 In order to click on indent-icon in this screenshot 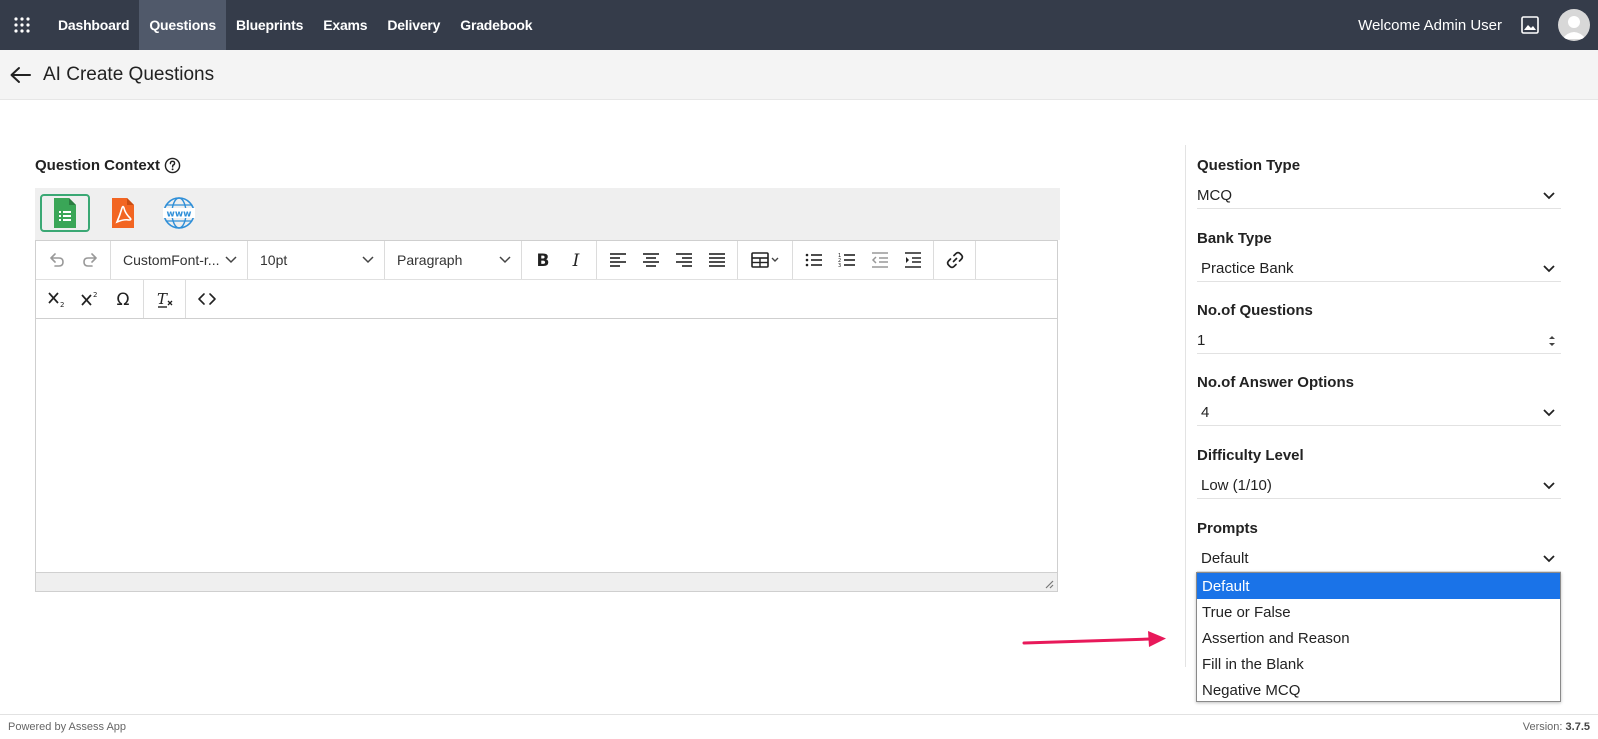, I will do `click(912, 260)`.